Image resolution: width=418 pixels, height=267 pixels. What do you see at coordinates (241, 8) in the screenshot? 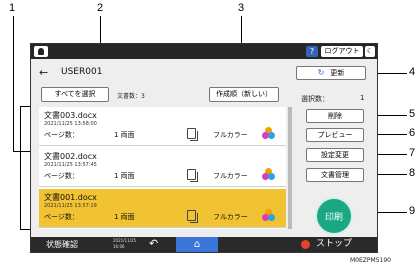
I see `callout-3: 3` at bounding box center [241, 8].